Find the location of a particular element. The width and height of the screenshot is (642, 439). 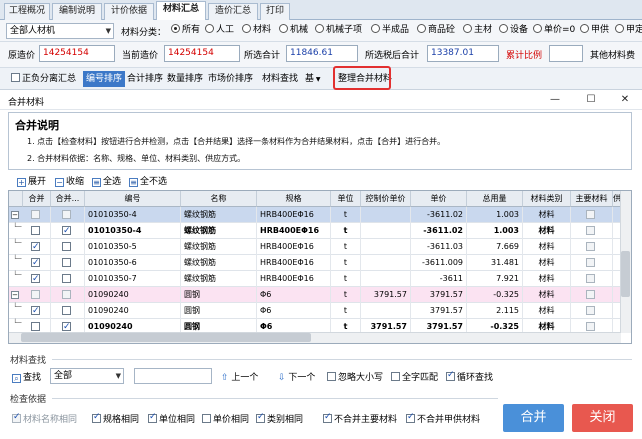

cumulative-ratio-input is located at coordinates (566, 53).